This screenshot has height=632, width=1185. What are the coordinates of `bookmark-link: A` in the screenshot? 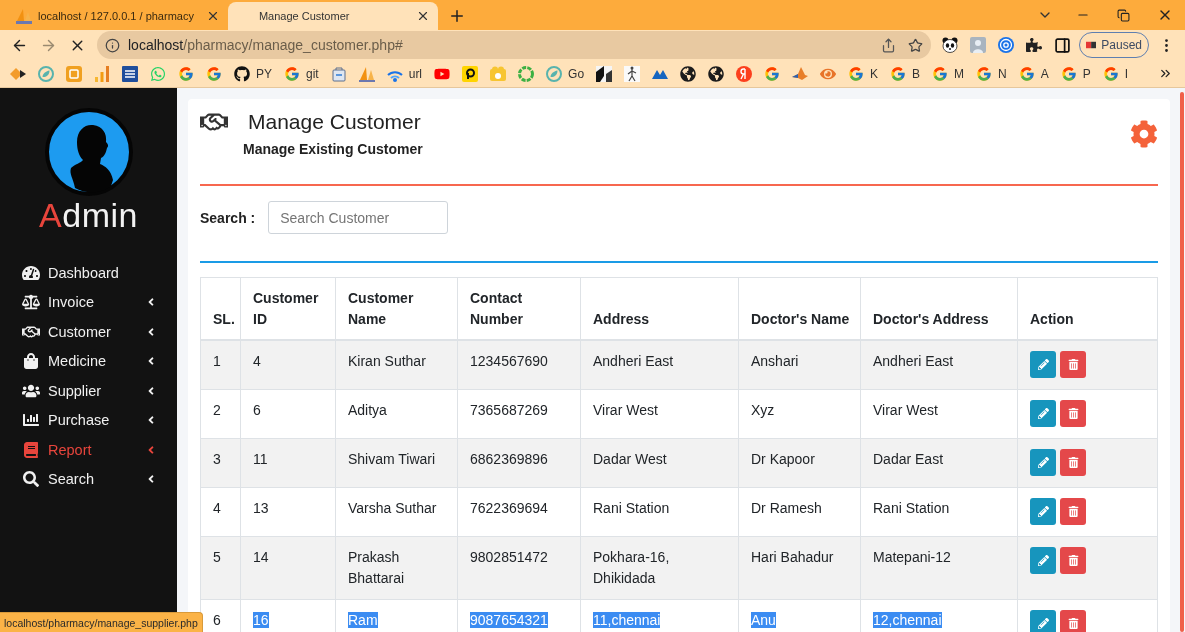 It's located at (1033, 73).